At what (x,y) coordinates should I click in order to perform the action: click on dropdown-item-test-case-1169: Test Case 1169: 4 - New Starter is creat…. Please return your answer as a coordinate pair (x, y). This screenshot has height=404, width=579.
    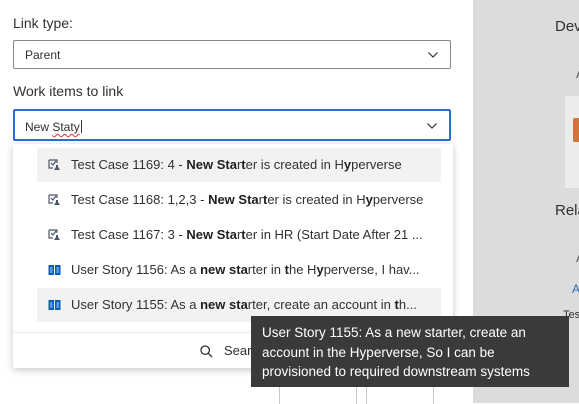
    Looking at the image, I should click on (239, 165).